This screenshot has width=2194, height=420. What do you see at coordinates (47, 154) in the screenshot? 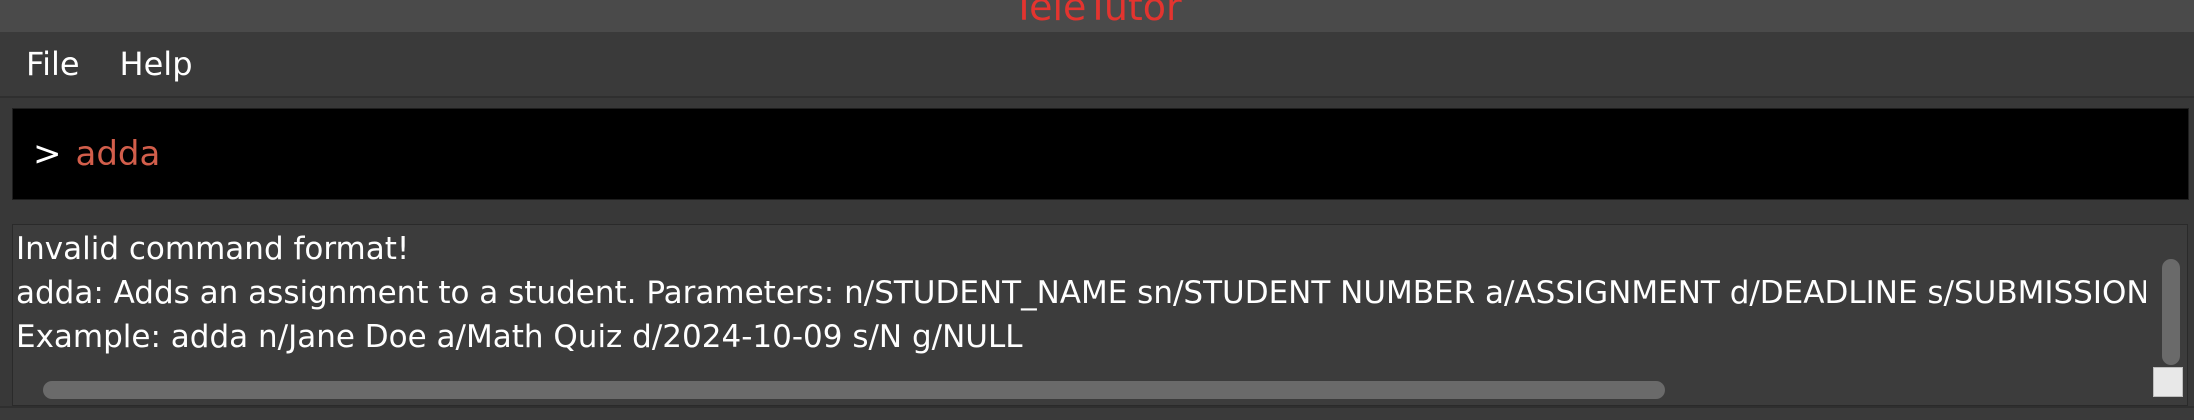
I see `command-prompt: >` at bounding box center [47, 154].